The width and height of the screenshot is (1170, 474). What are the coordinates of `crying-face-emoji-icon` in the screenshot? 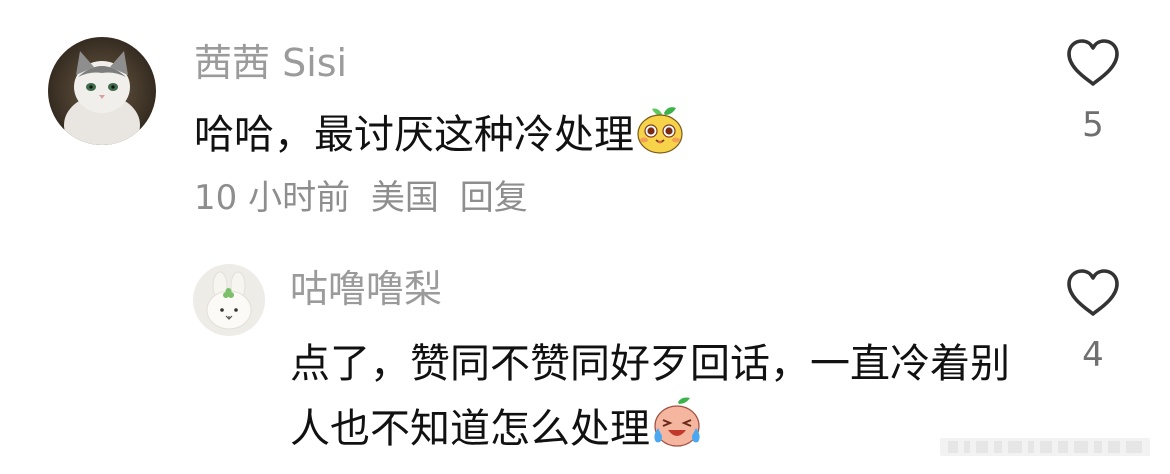 It's located at (677, 432).